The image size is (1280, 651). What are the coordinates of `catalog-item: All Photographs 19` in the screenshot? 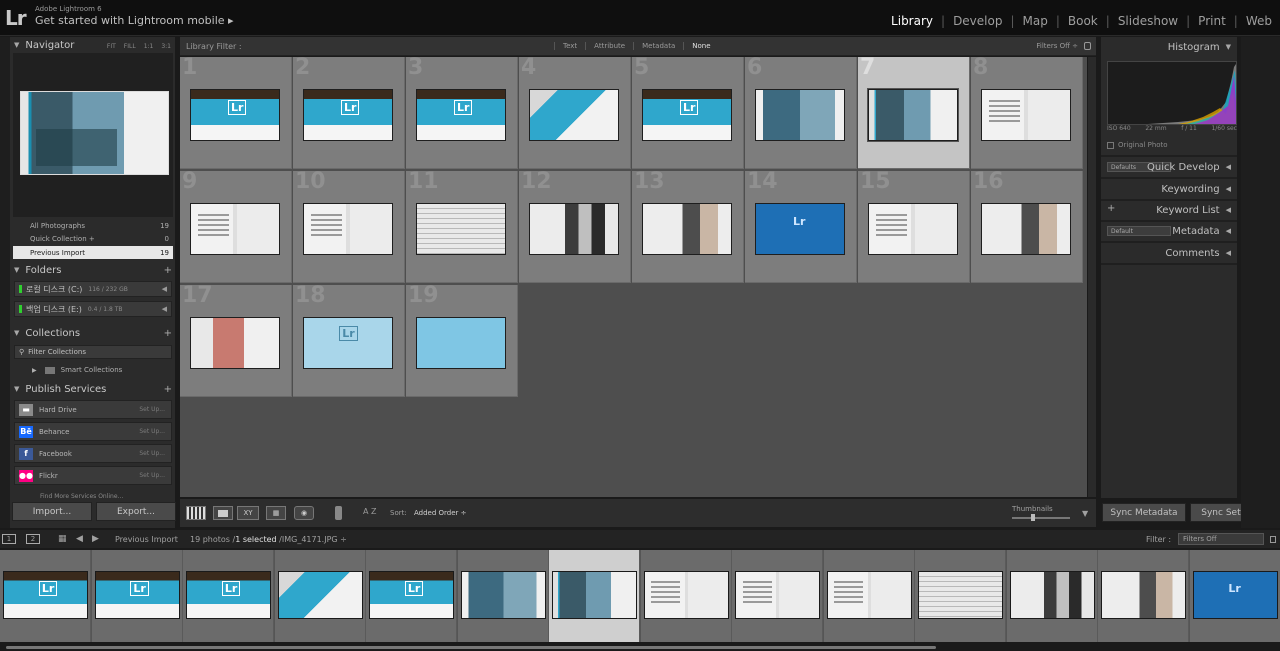 It's located at (93, 225).